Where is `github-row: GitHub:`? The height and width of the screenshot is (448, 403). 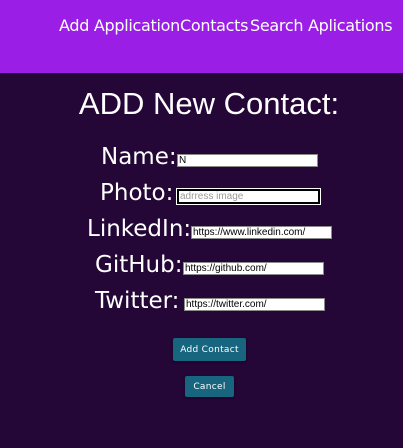
github-row: GitHub: is located at coordinates (201, 265).